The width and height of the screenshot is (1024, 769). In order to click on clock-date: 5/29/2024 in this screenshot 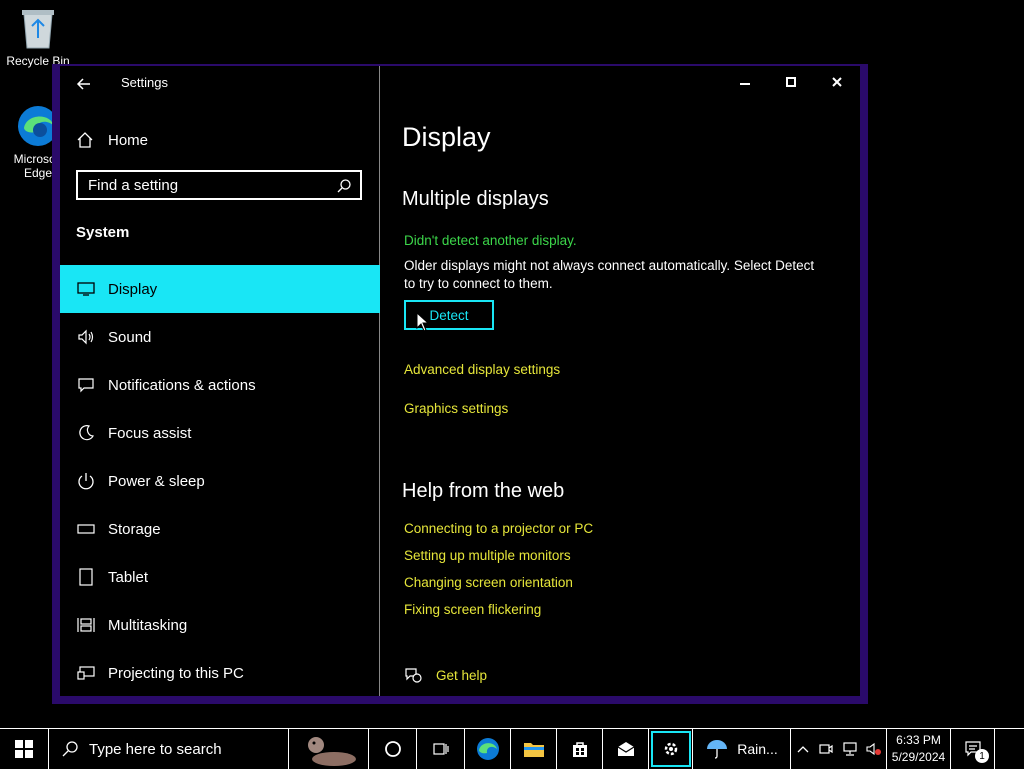, I will do `click(918, 757)`.